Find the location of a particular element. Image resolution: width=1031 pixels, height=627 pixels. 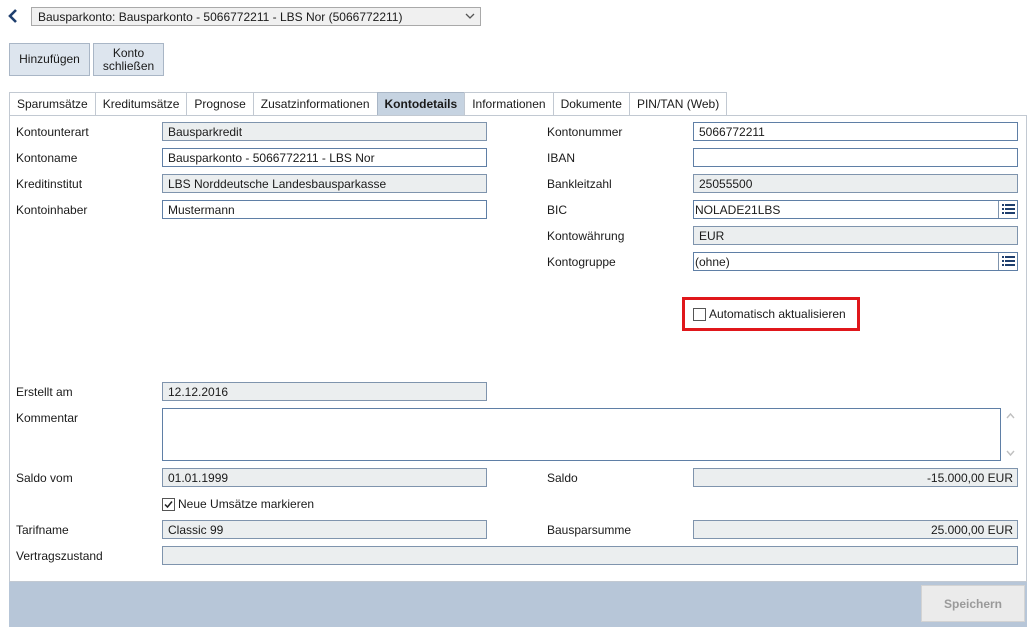

saldo-label: Saldo is located at coordinates (562, 478).